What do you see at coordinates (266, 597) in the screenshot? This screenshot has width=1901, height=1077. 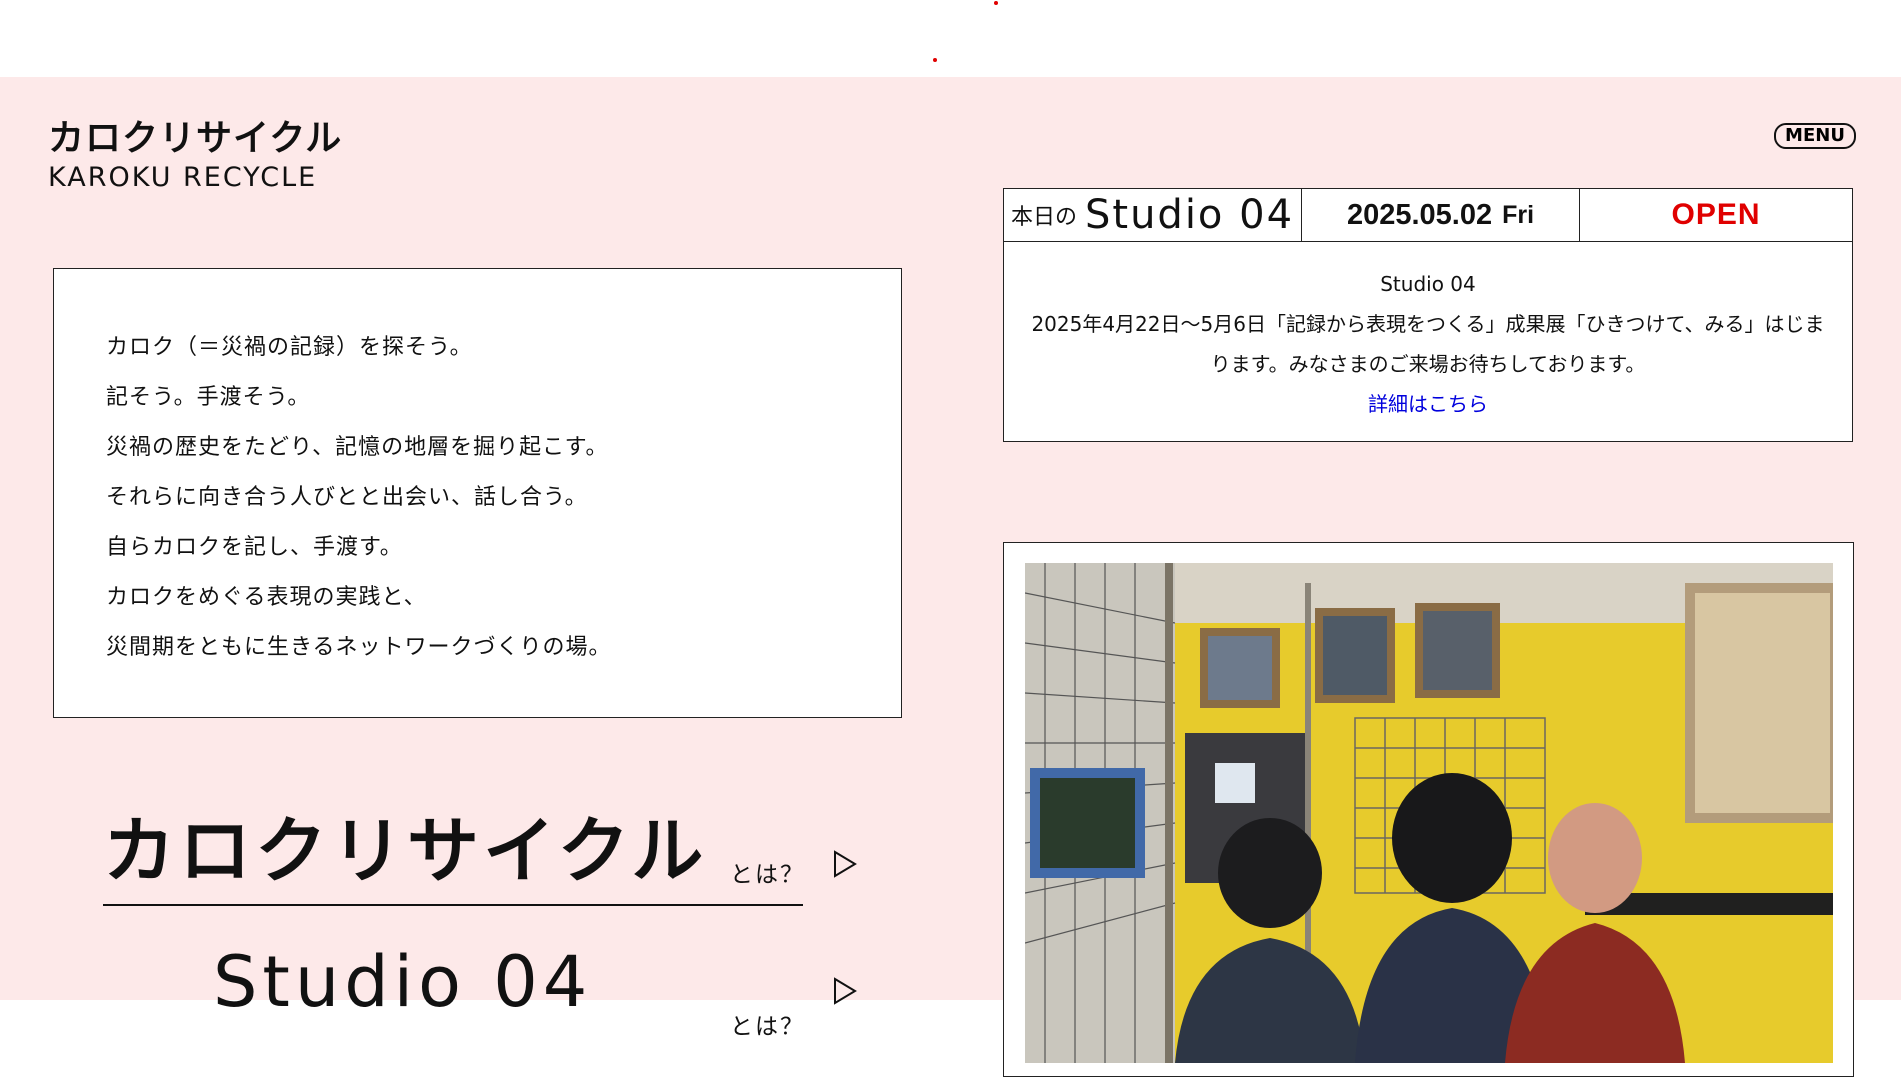 I see `intro-line: カロクをめぐる表現の実践と、` at bounding box center [266, 597].